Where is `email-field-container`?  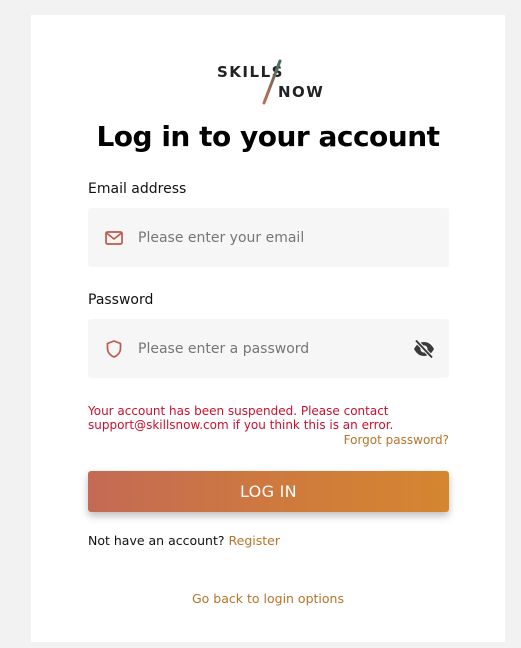 email-field-container is located at coordinates (268, 237).